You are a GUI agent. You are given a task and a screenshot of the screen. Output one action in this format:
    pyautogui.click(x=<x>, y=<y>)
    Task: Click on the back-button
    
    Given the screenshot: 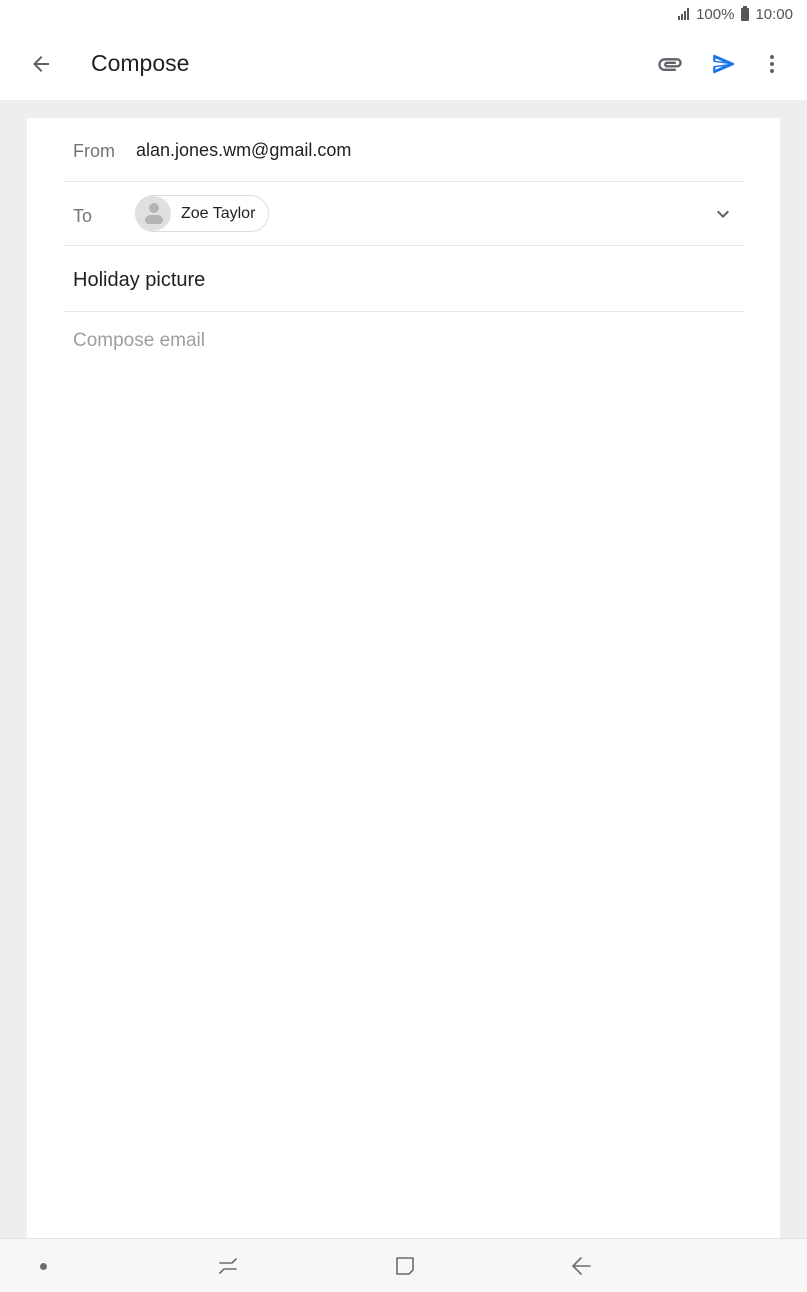 What is the action you would take?
    pyautogui.click(x=41, y=64)
    